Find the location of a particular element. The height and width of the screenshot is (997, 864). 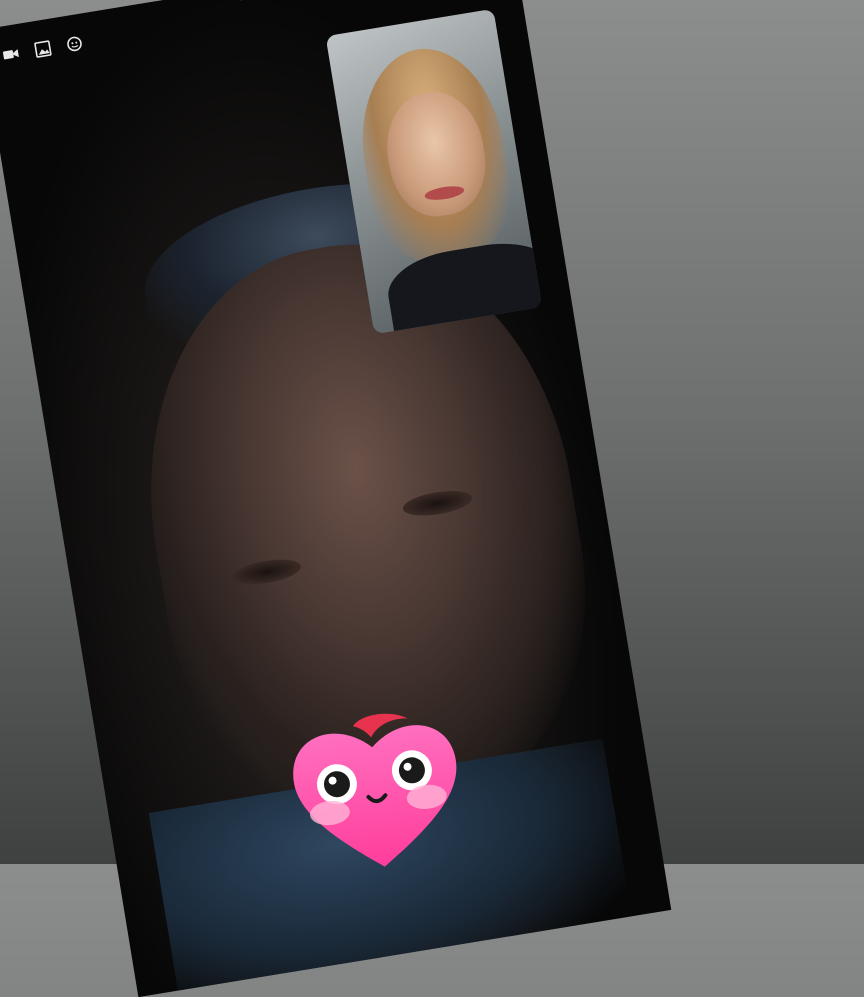

remote-eye-left is located at coordinates (266, 571).